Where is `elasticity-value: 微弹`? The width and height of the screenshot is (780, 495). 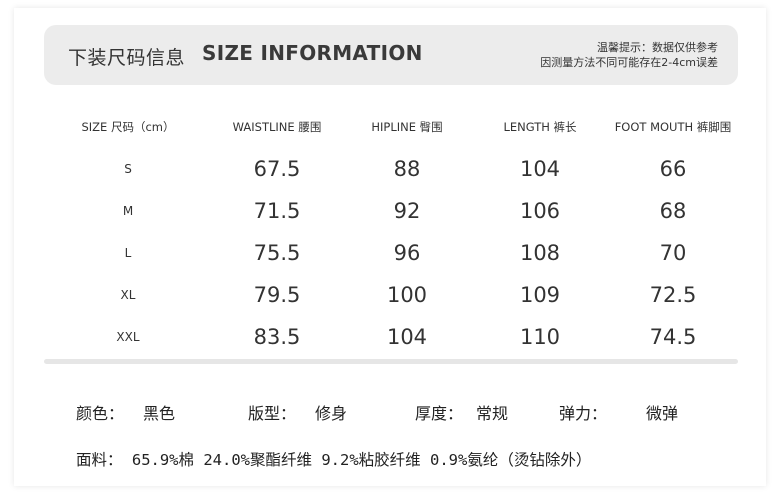
elasticity-value: 微弹 is located at coordinates (662, 413).